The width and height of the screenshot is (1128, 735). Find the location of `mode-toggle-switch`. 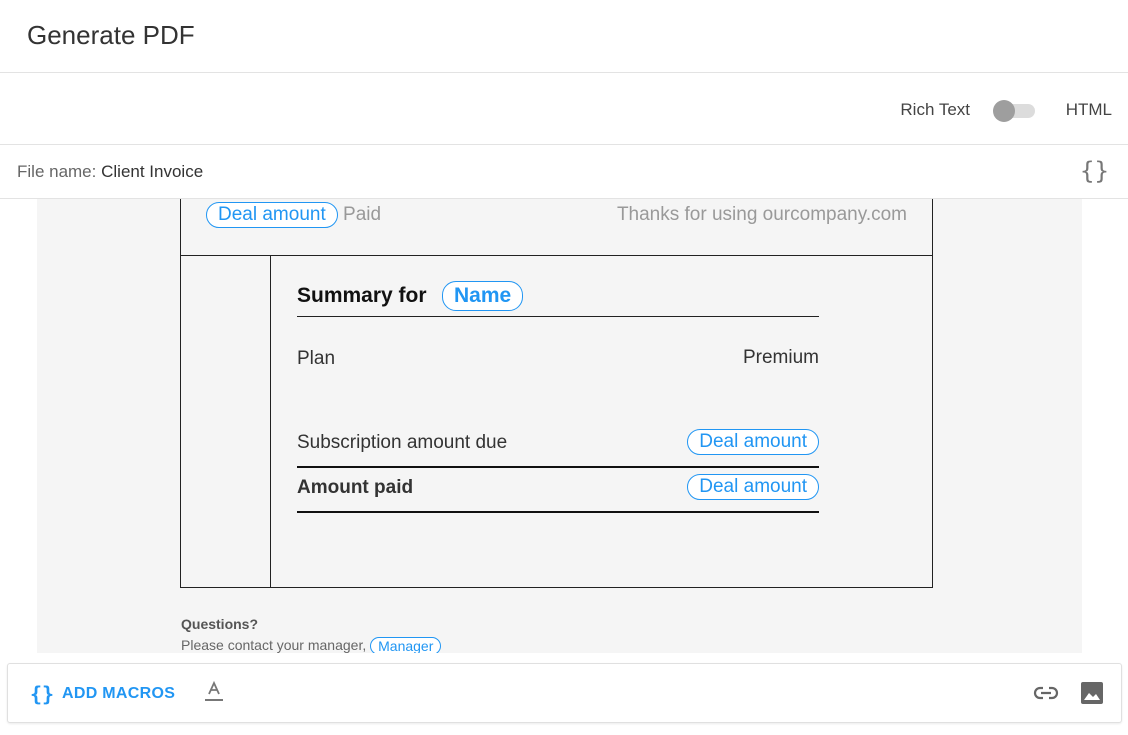

mode-toggle-switch is located at coordinates (1014, 111).